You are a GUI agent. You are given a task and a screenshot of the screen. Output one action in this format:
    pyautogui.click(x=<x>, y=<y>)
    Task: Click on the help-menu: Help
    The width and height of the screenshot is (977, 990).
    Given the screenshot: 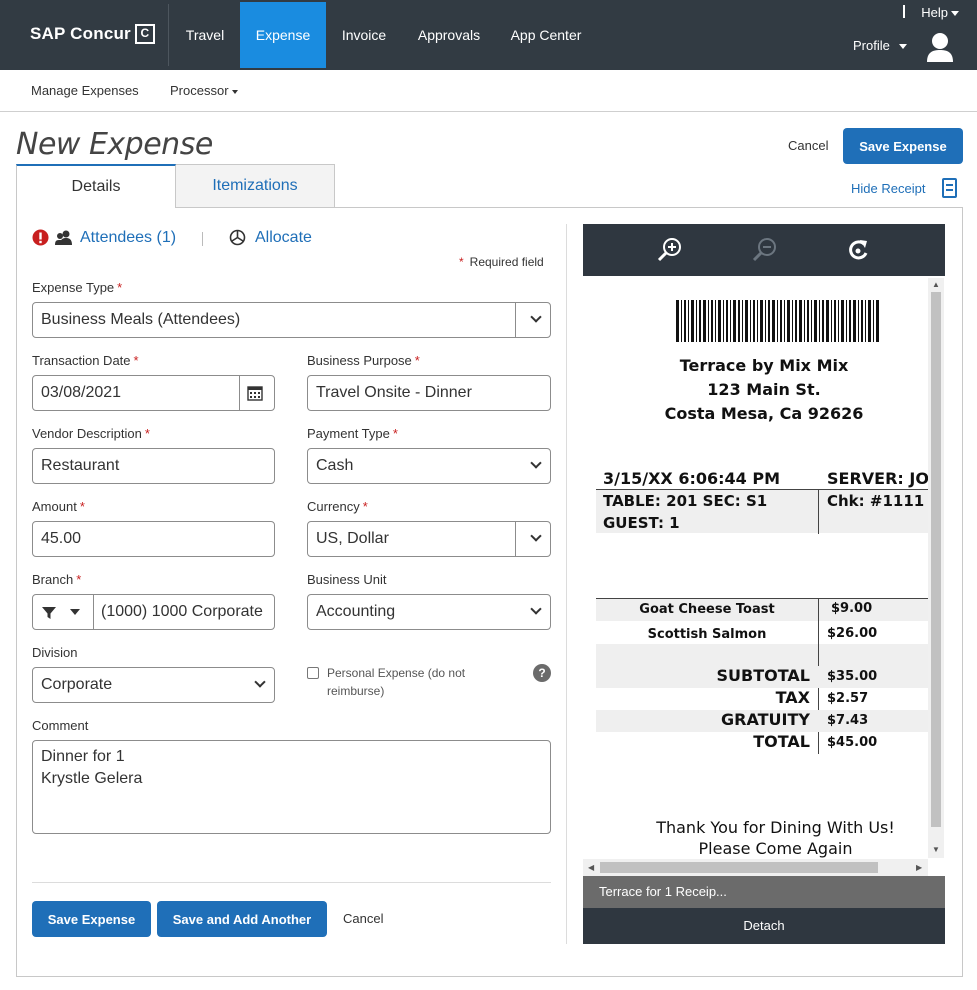 What is the action you would take?
    pyautogui.click(x=940, y=12)
    